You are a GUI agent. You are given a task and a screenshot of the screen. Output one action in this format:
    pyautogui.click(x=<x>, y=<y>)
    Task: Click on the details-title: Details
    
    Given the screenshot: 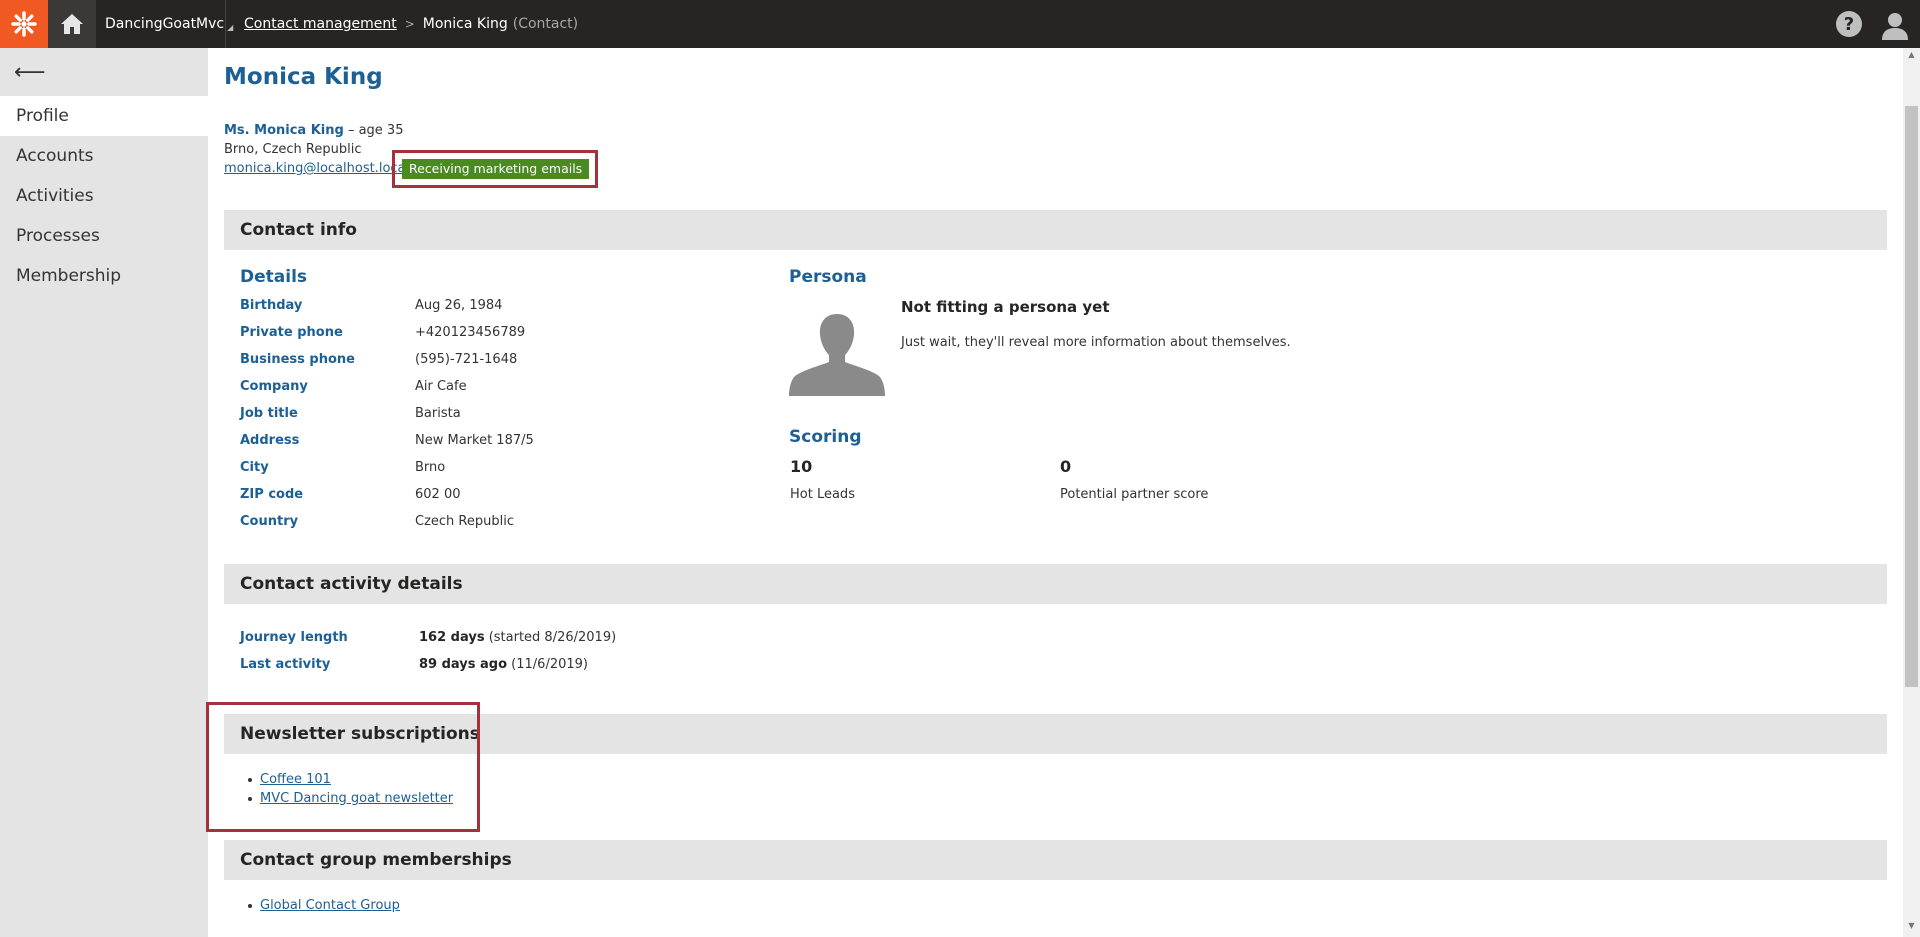 What is the action you would take?
    pyautogui.click(x=274, y=277)
    